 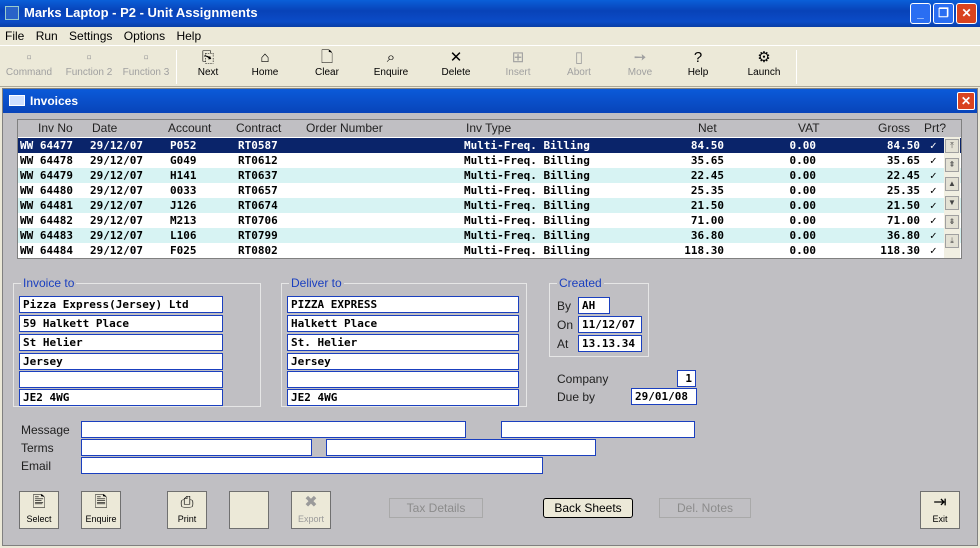 I want to click on select-button: 🖹 Select, so click(x=39, y=510).